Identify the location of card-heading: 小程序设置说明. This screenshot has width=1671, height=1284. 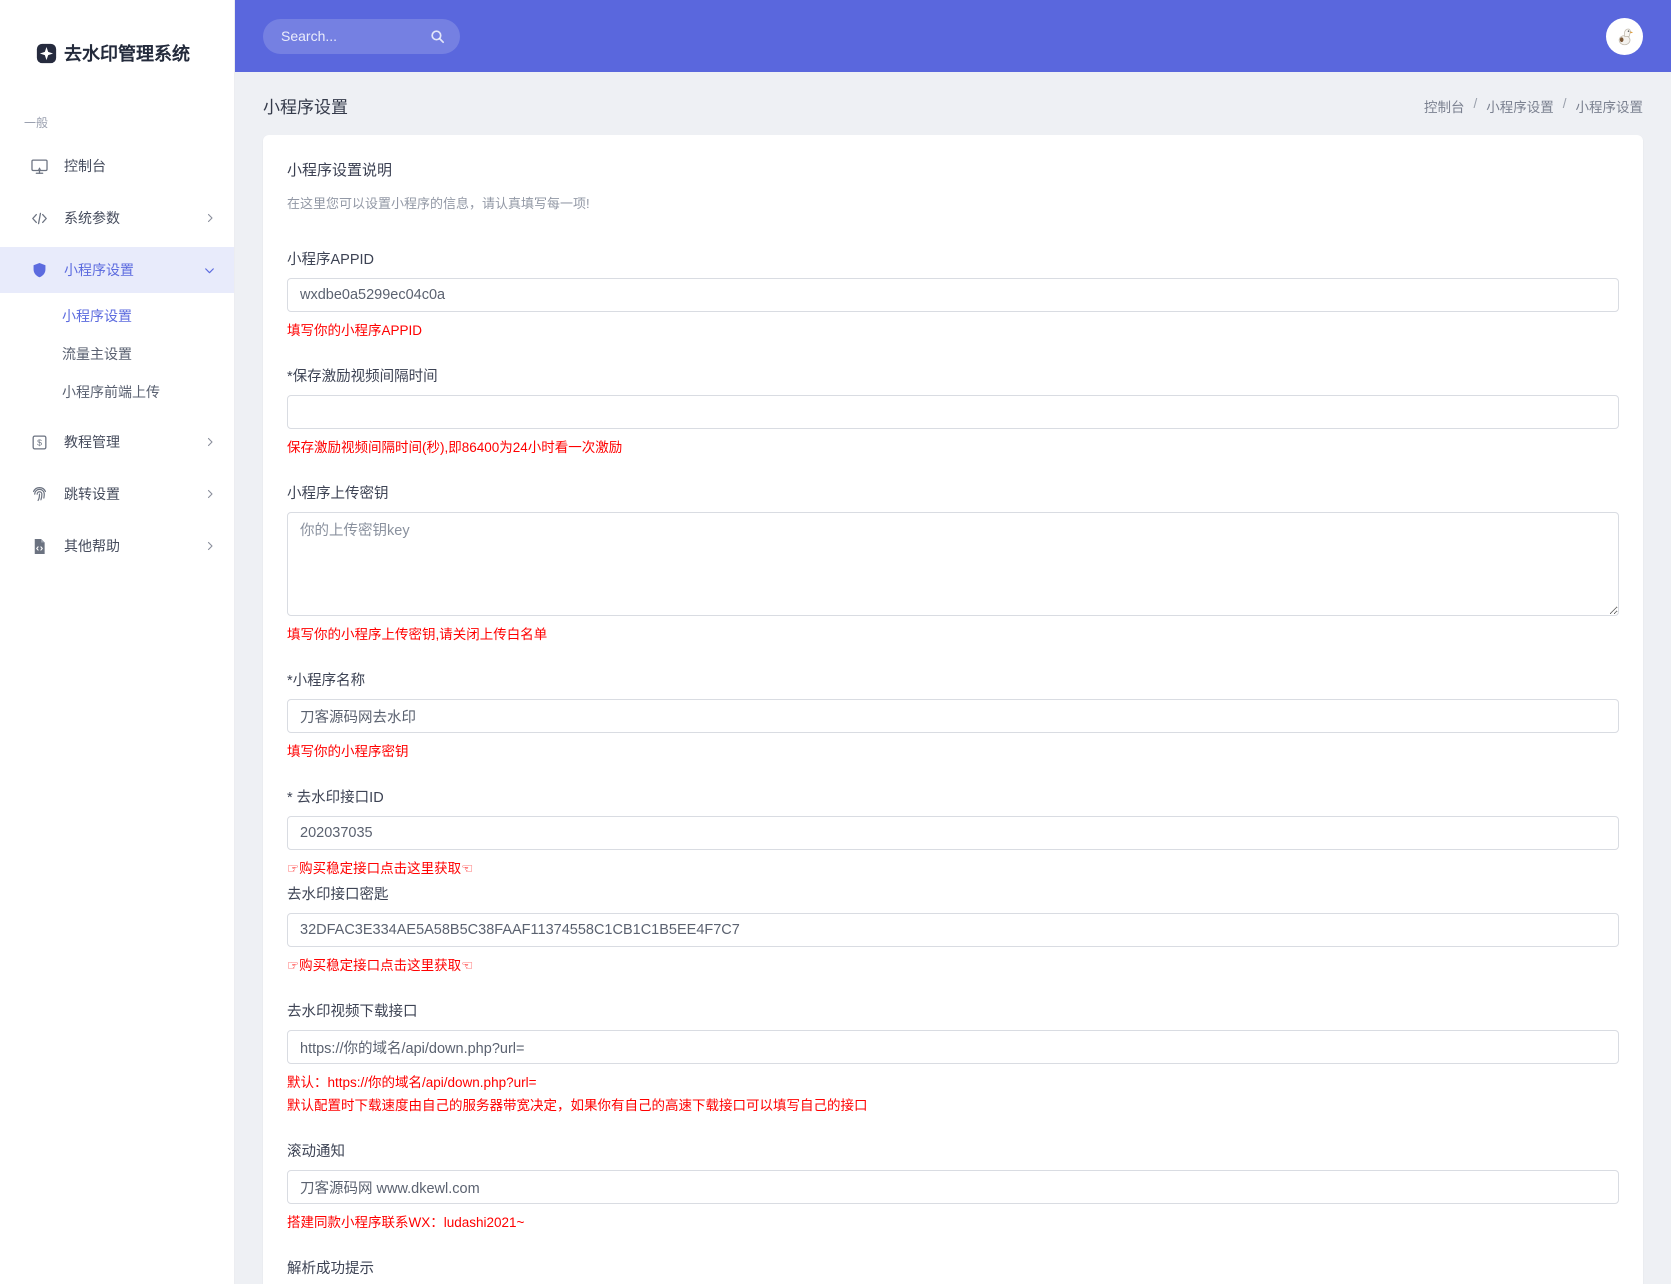
(340, 170).